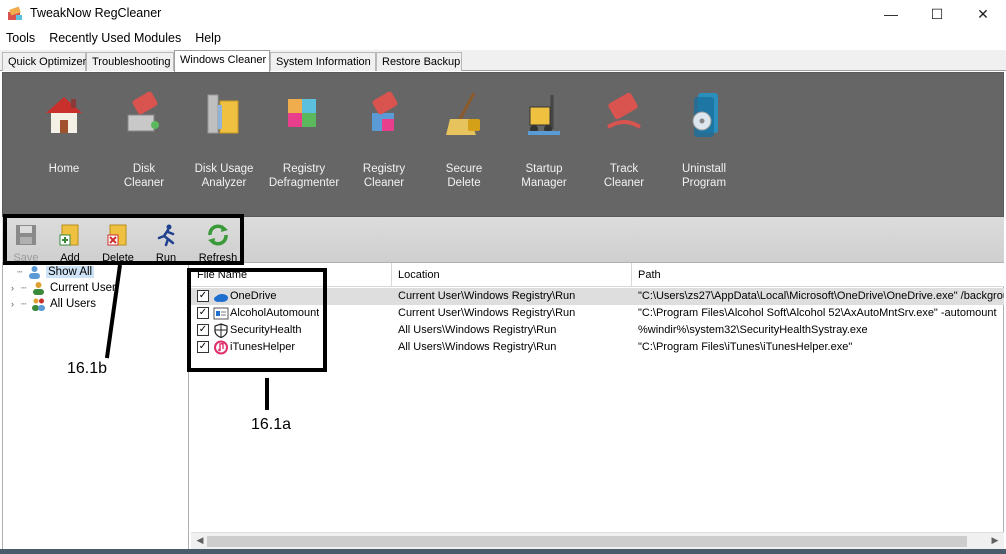 Image resolution: width=1006 pixels, height=554 pixels. I want to click on delete-button: Delete, so click(118, 243).